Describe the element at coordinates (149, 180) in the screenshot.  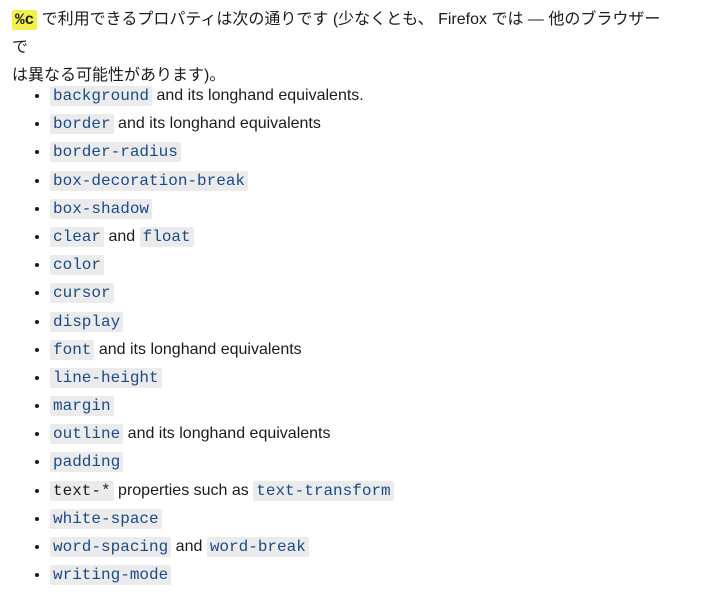
I see `property-link: box-decoration-break` at that location.